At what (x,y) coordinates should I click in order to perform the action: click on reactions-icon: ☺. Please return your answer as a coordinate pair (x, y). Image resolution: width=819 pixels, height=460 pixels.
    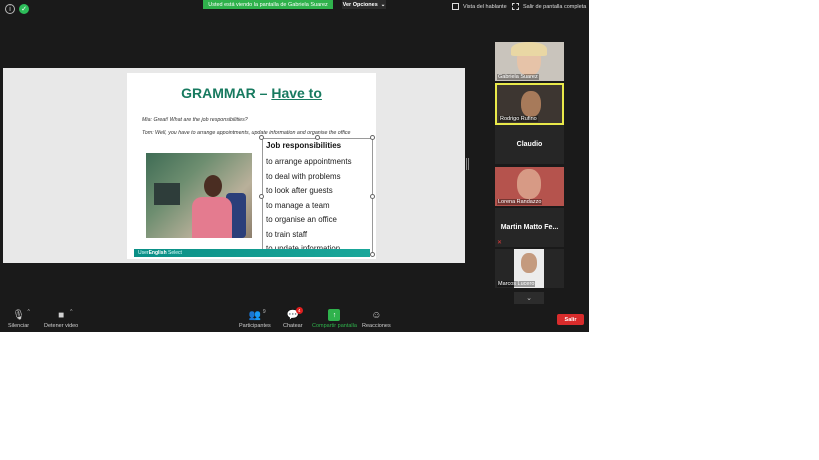
    Looking at the image, I should click on (376, 315).